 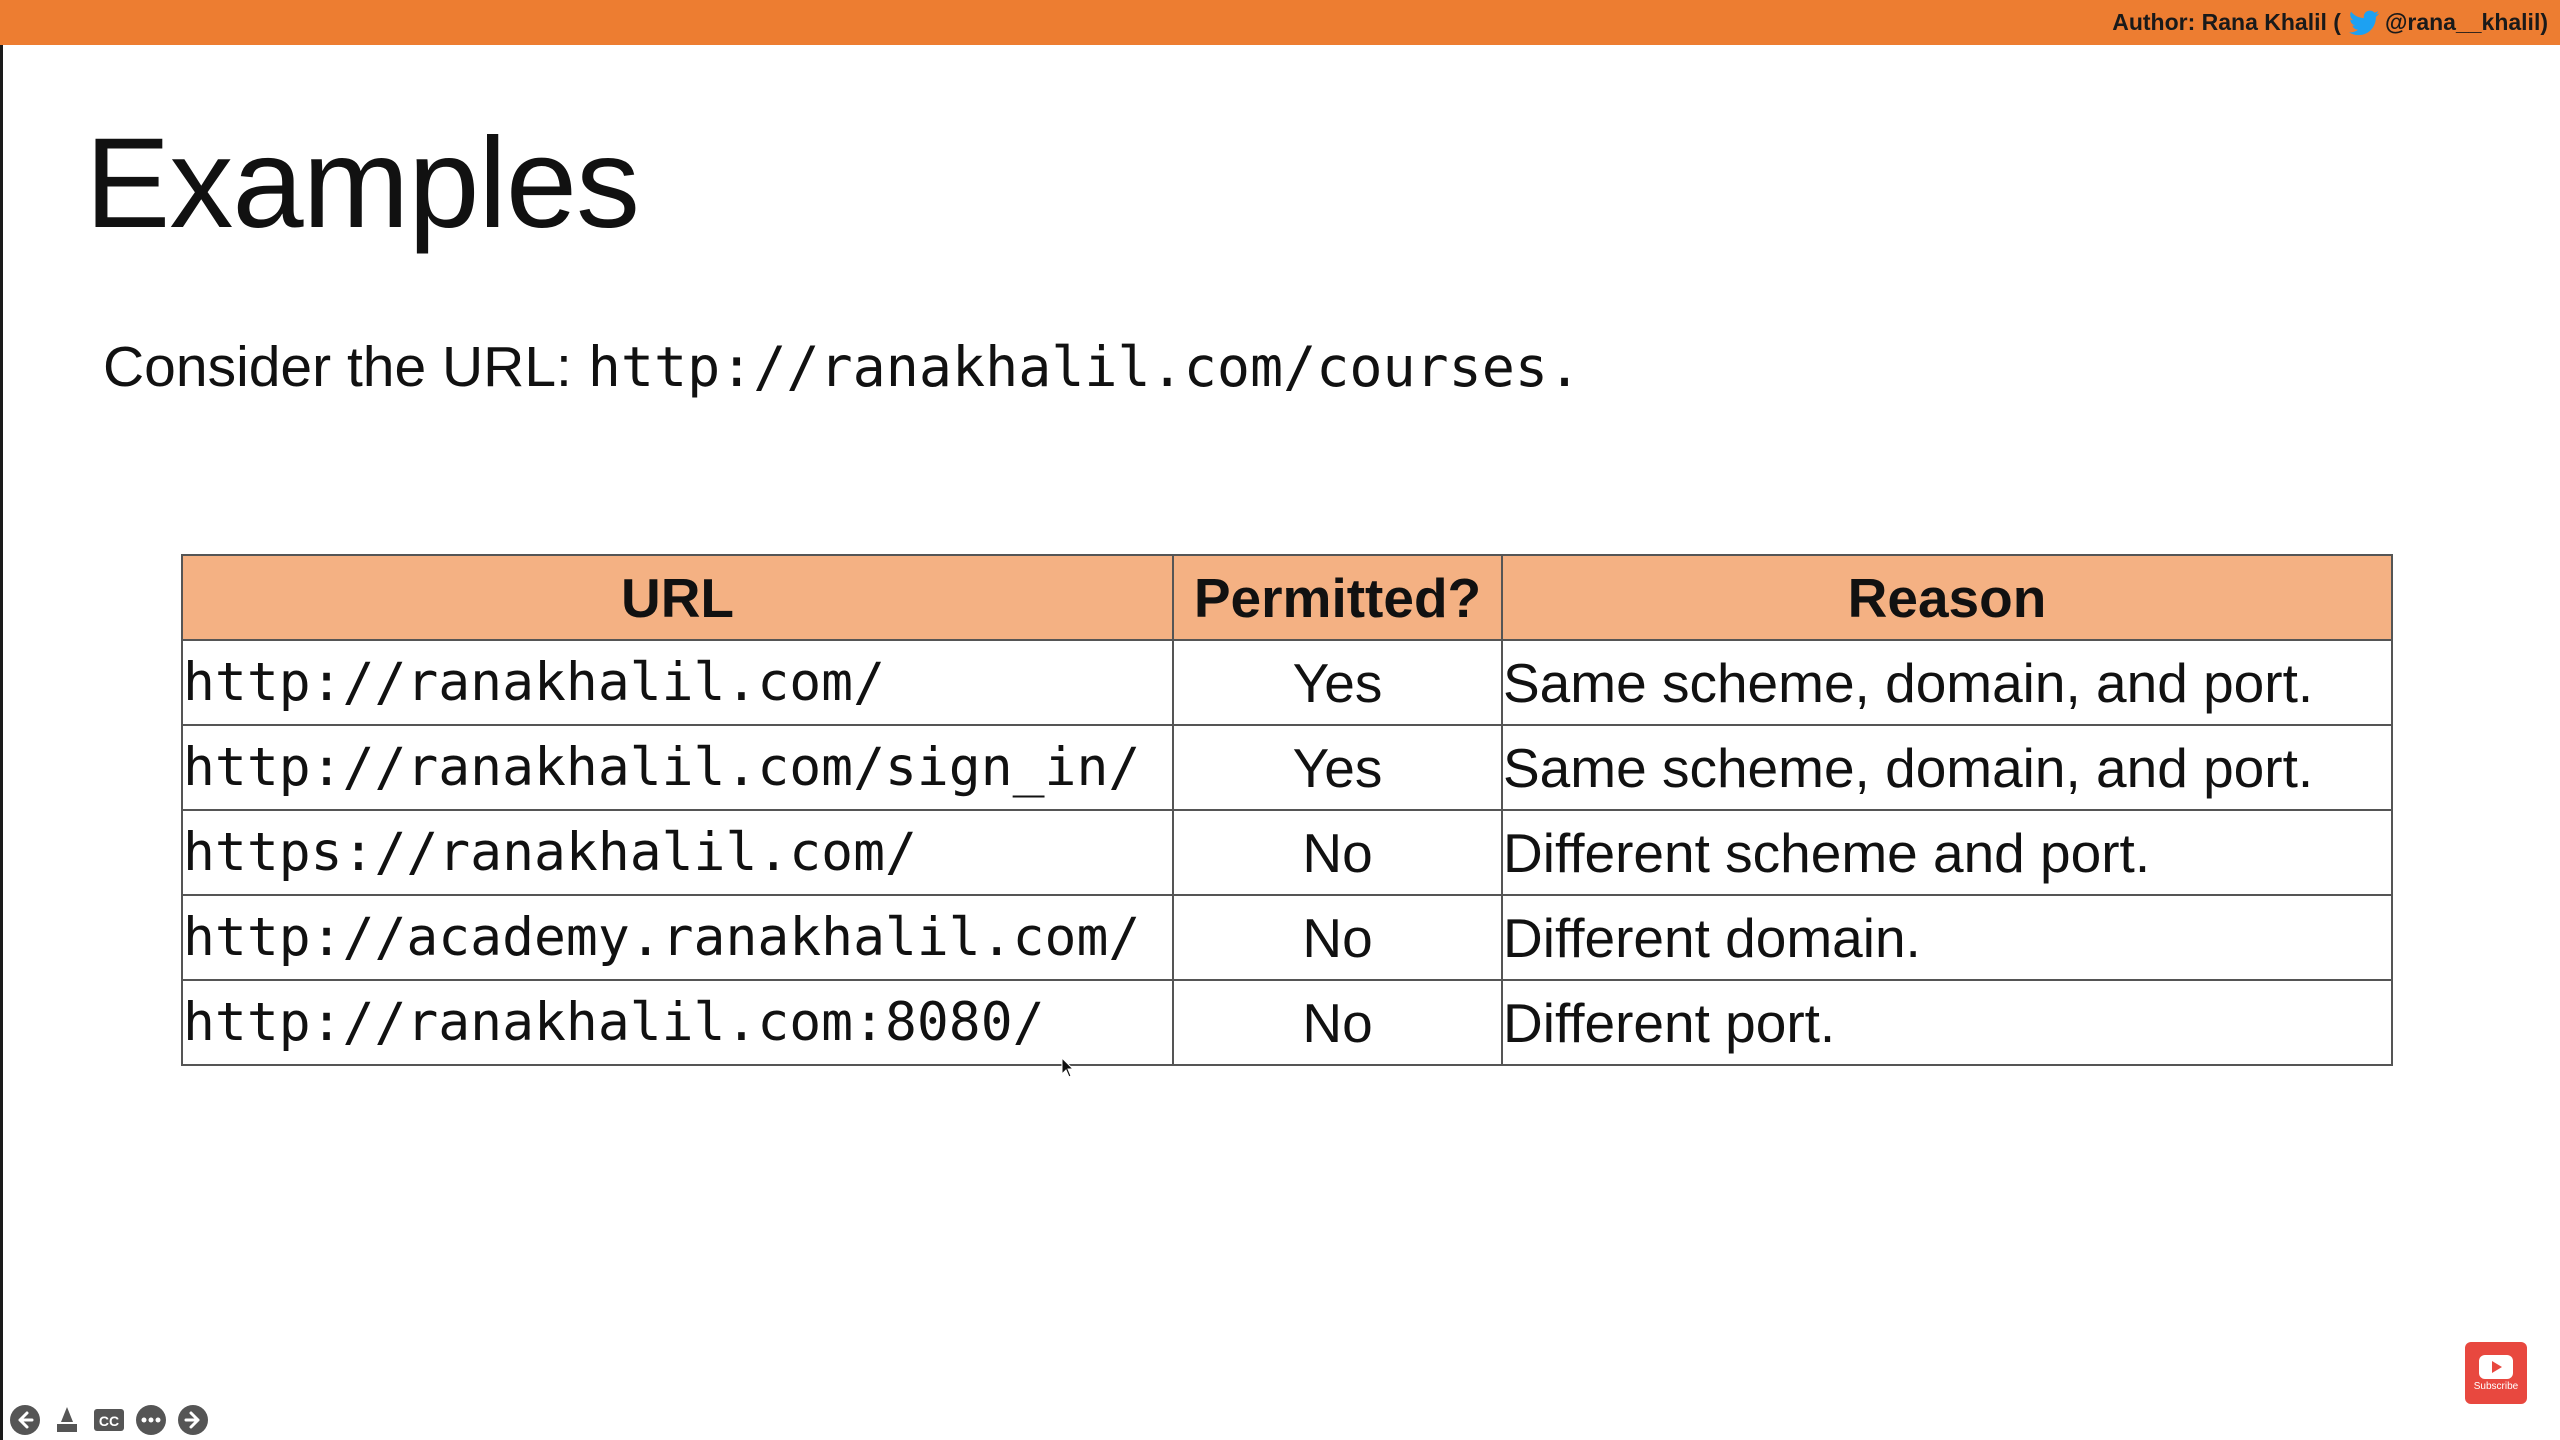 I want to click on pointer-icon, so click(x=67, y=1420).